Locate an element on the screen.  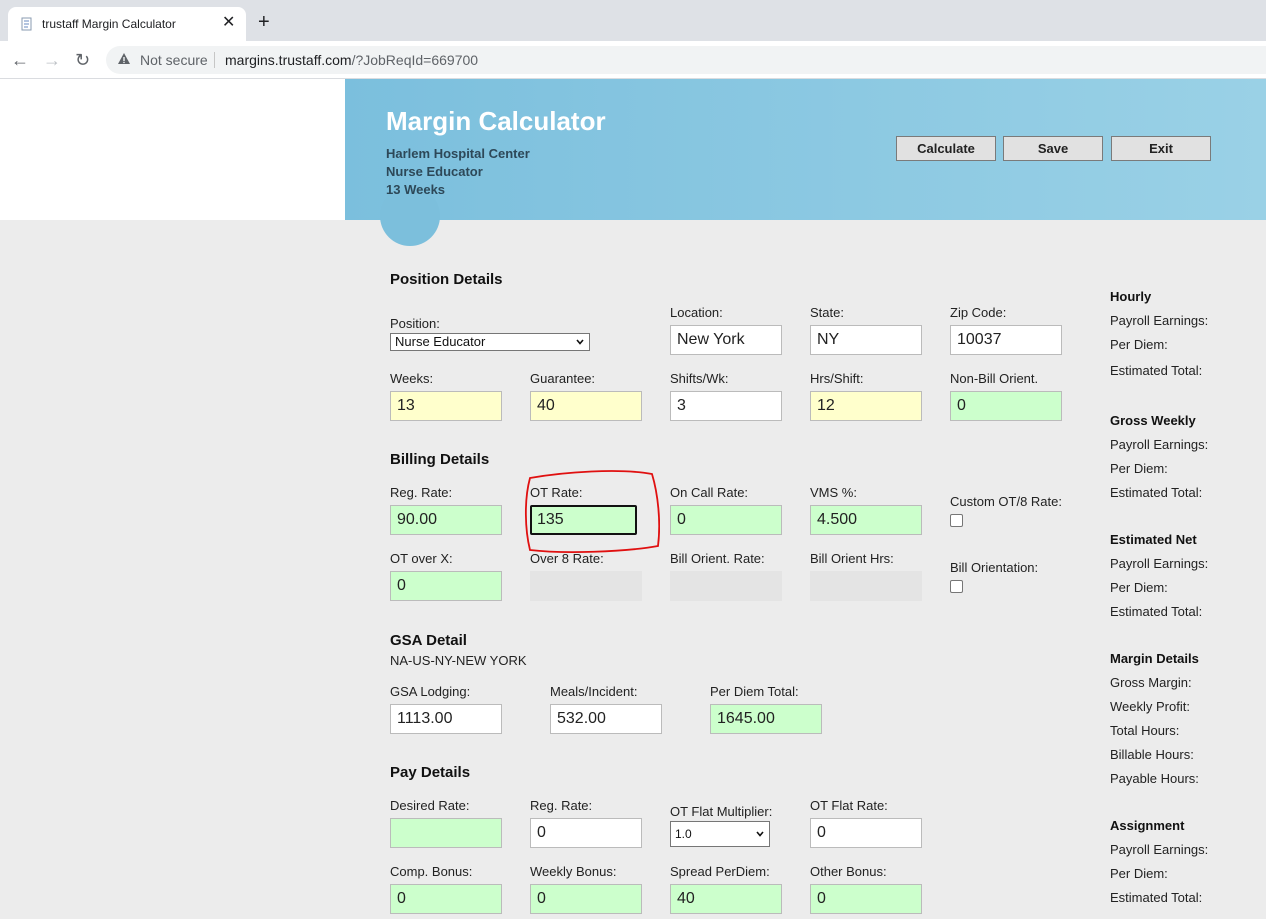
bill-orient-hrs-label: Bill Orient Hrs: is located at coordinates (852, 558).